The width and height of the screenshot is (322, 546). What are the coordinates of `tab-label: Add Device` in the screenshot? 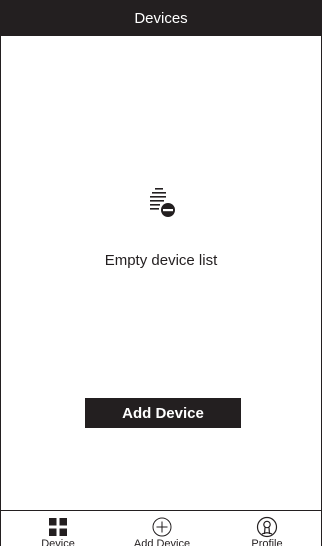 It's located at (162, 542).